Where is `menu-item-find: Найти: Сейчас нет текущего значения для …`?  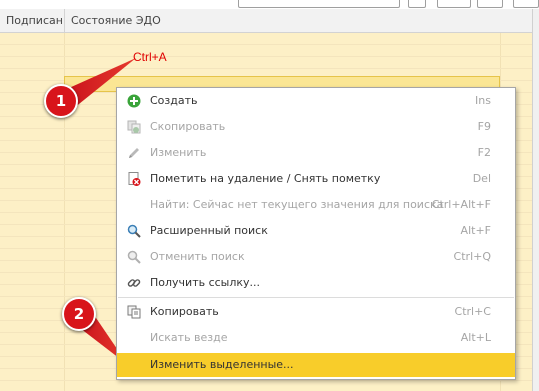 menu-item-find: Найти: Сейчас нет текущего значения для … is located at coordinates (316, 205).